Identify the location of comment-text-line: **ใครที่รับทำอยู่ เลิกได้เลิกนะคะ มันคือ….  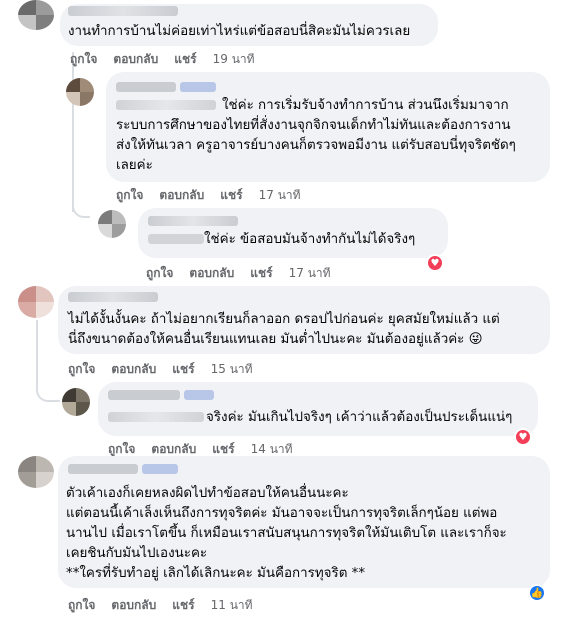
(216, 573).